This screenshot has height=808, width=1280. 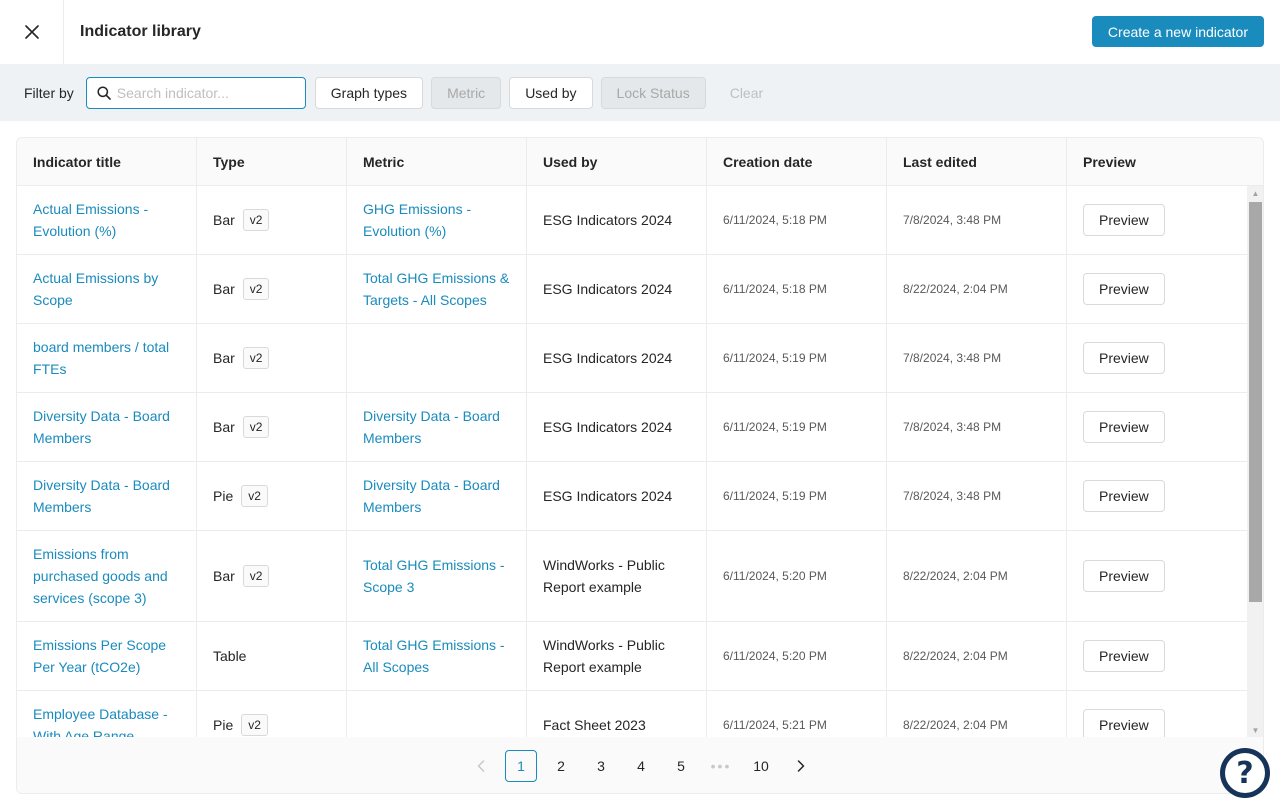 What do you see at coordinates (681, 766) in the screenshot?
I see `page-button-5: 5` at bounding box center [681, 766].